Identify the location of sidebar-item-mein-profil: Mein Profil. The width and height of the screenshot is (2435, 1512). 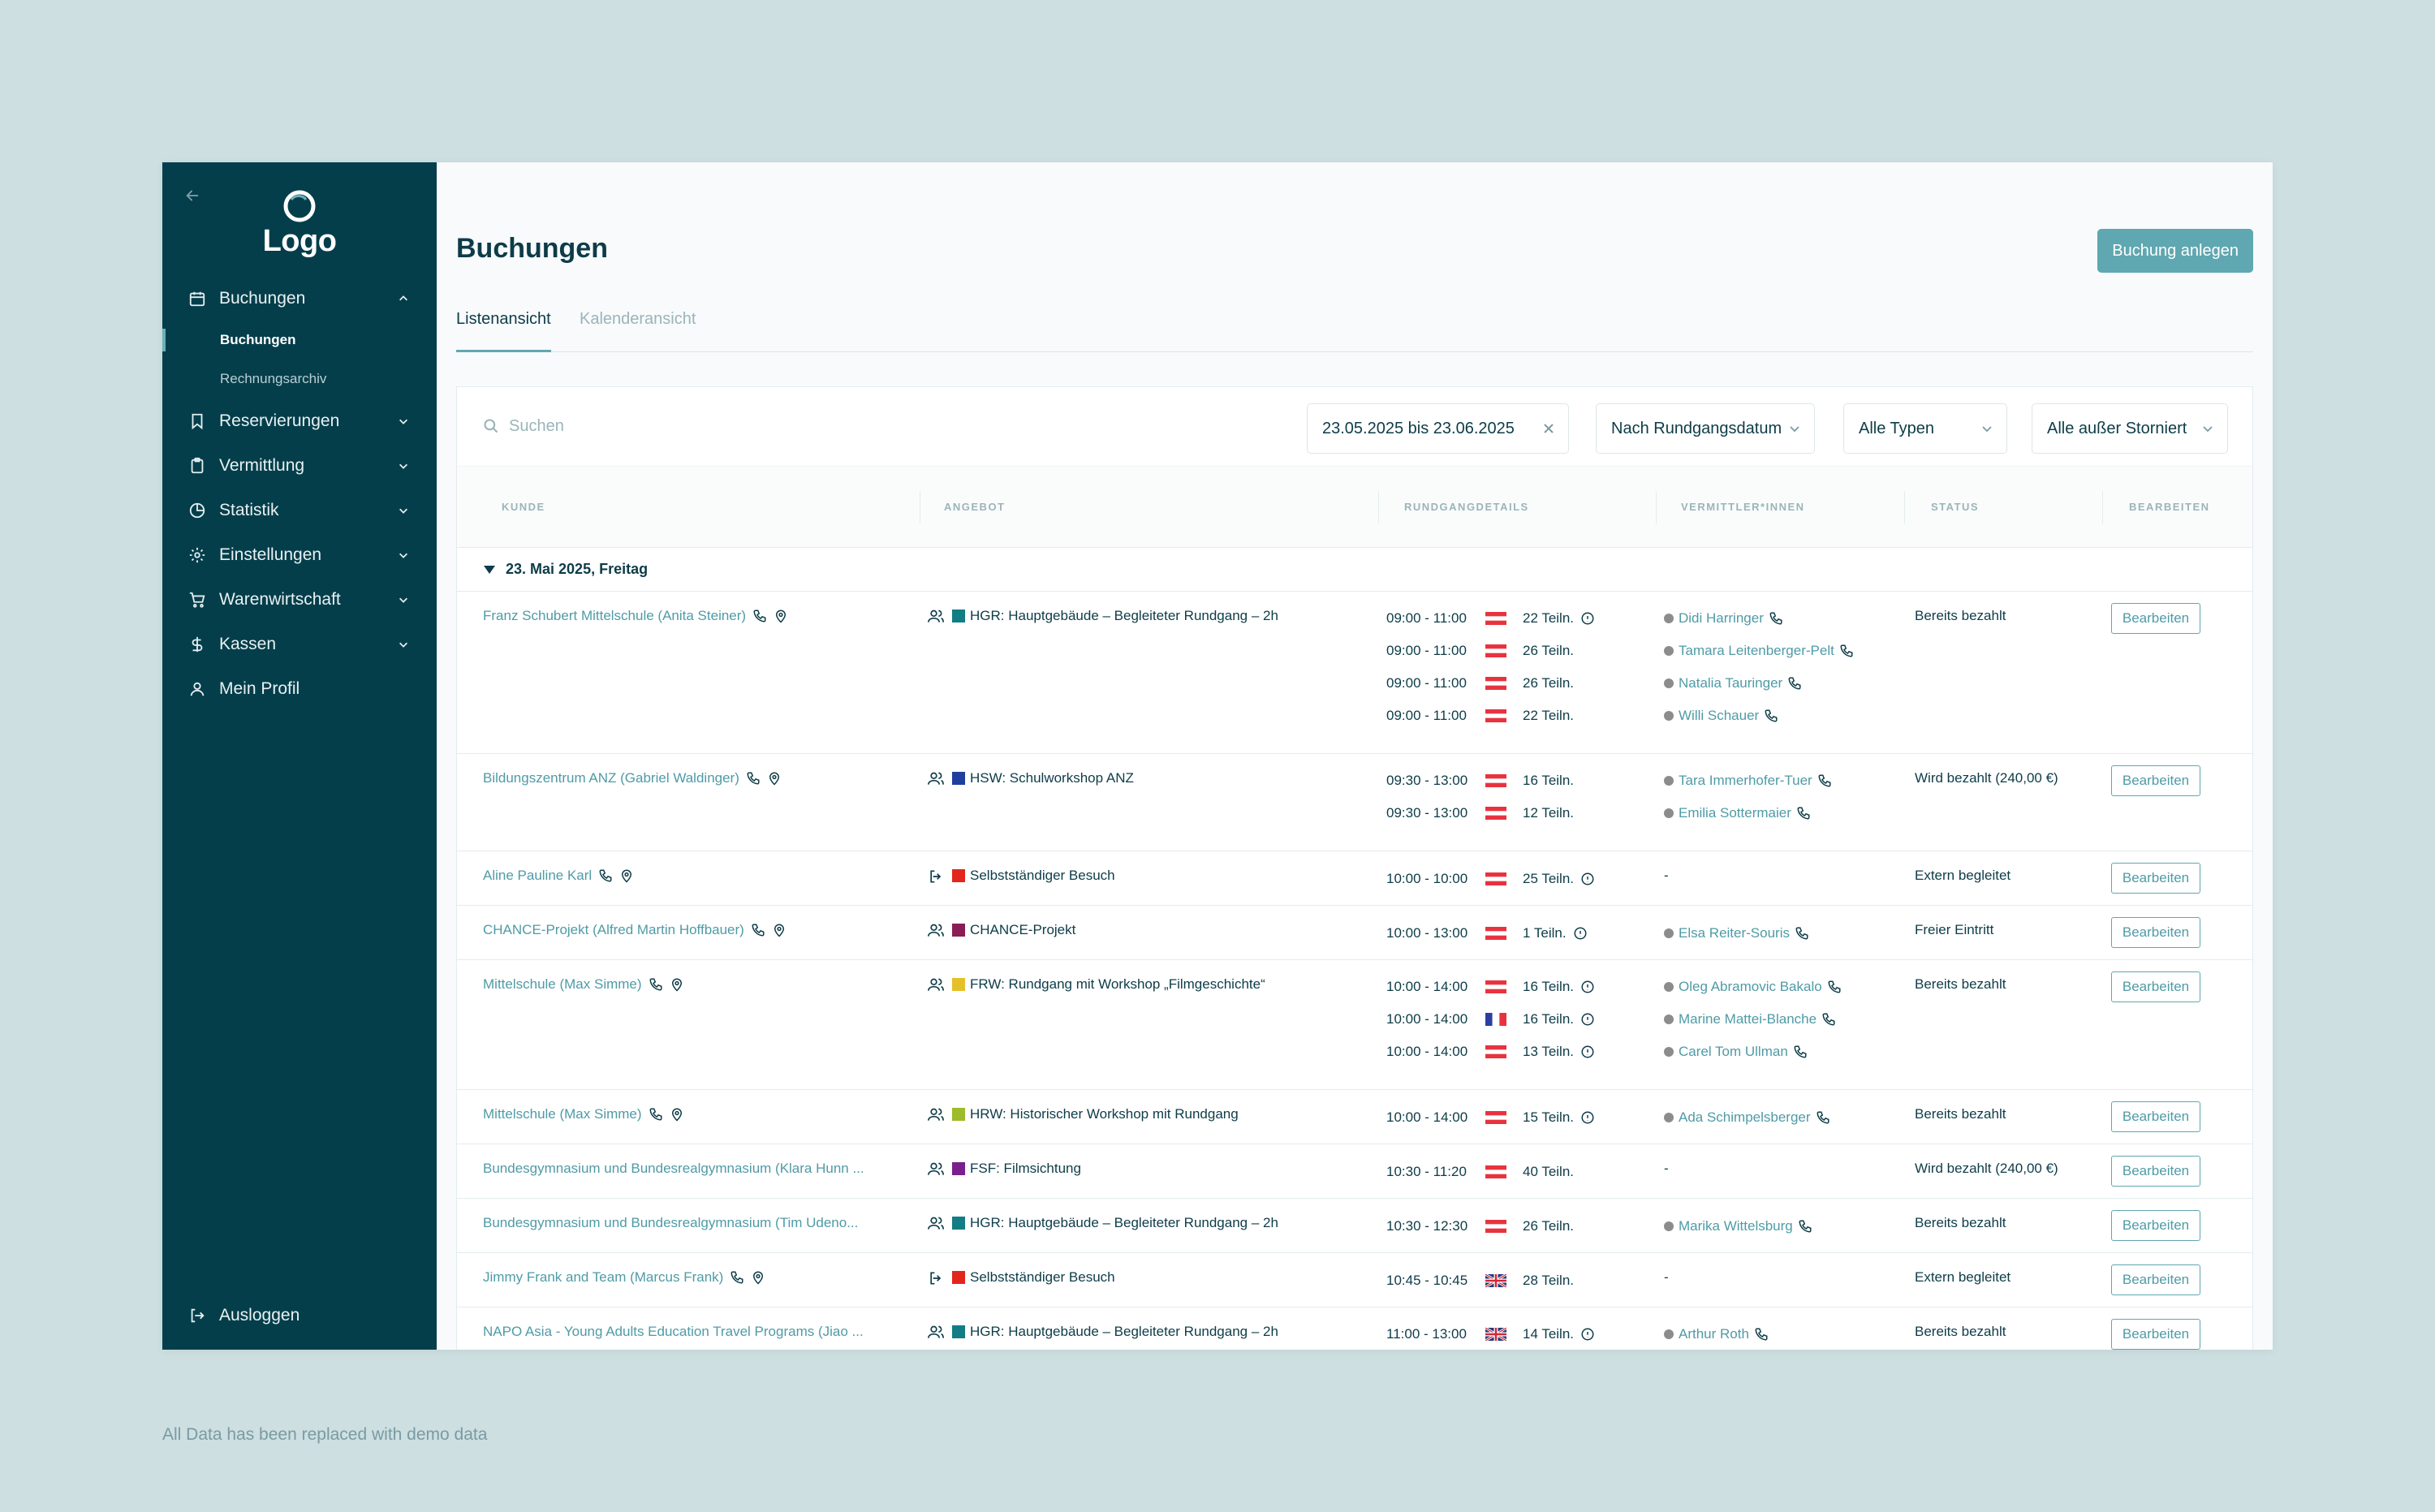
(299, 689).